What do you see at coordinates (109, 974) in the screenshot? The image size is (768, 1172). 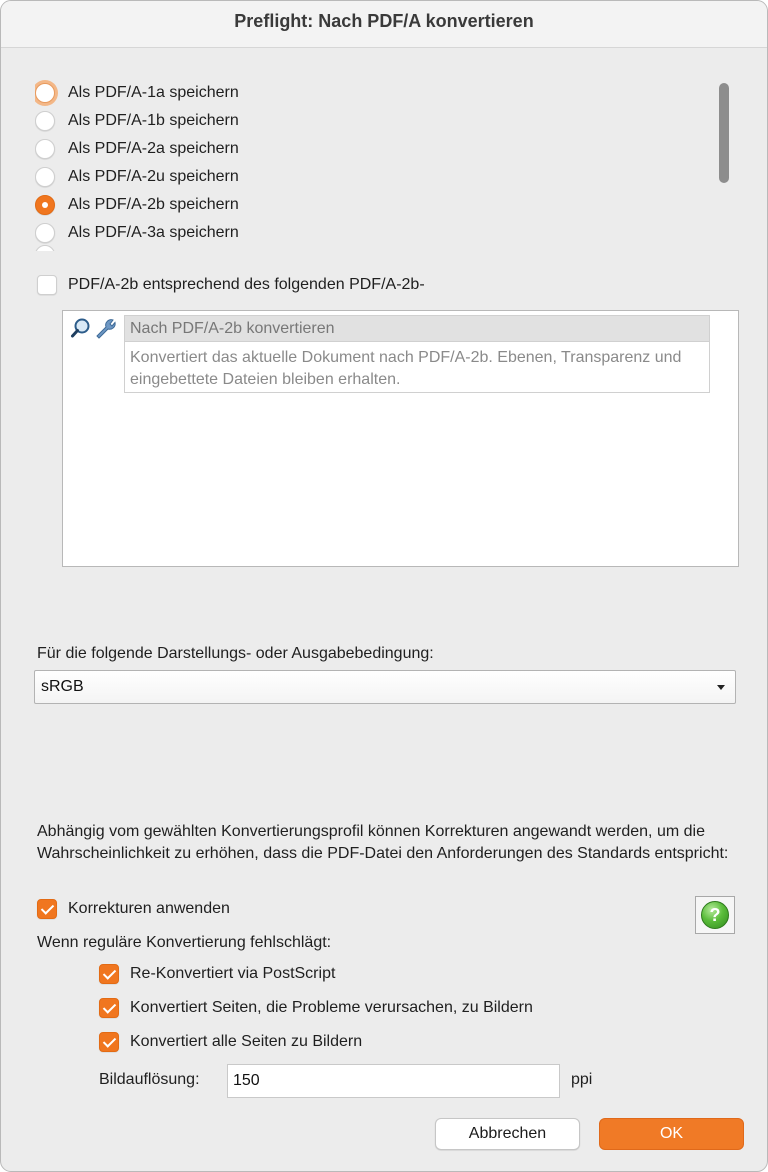 I see `postscript-checkbox` at bounding box center [109, 974].